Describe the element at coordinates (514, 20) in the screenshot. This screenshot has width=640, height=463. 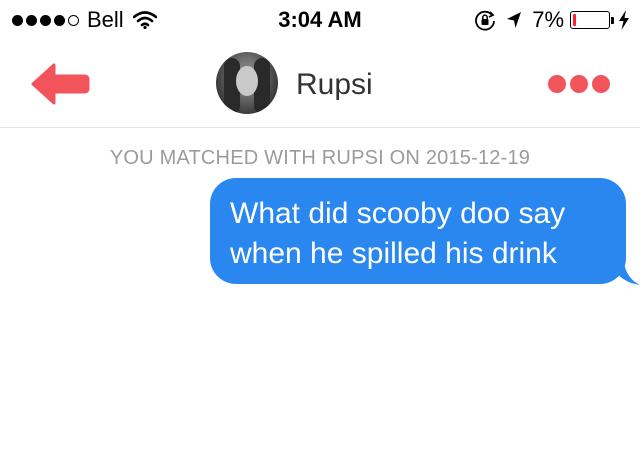
I see `location-arrow-icon` at that location.